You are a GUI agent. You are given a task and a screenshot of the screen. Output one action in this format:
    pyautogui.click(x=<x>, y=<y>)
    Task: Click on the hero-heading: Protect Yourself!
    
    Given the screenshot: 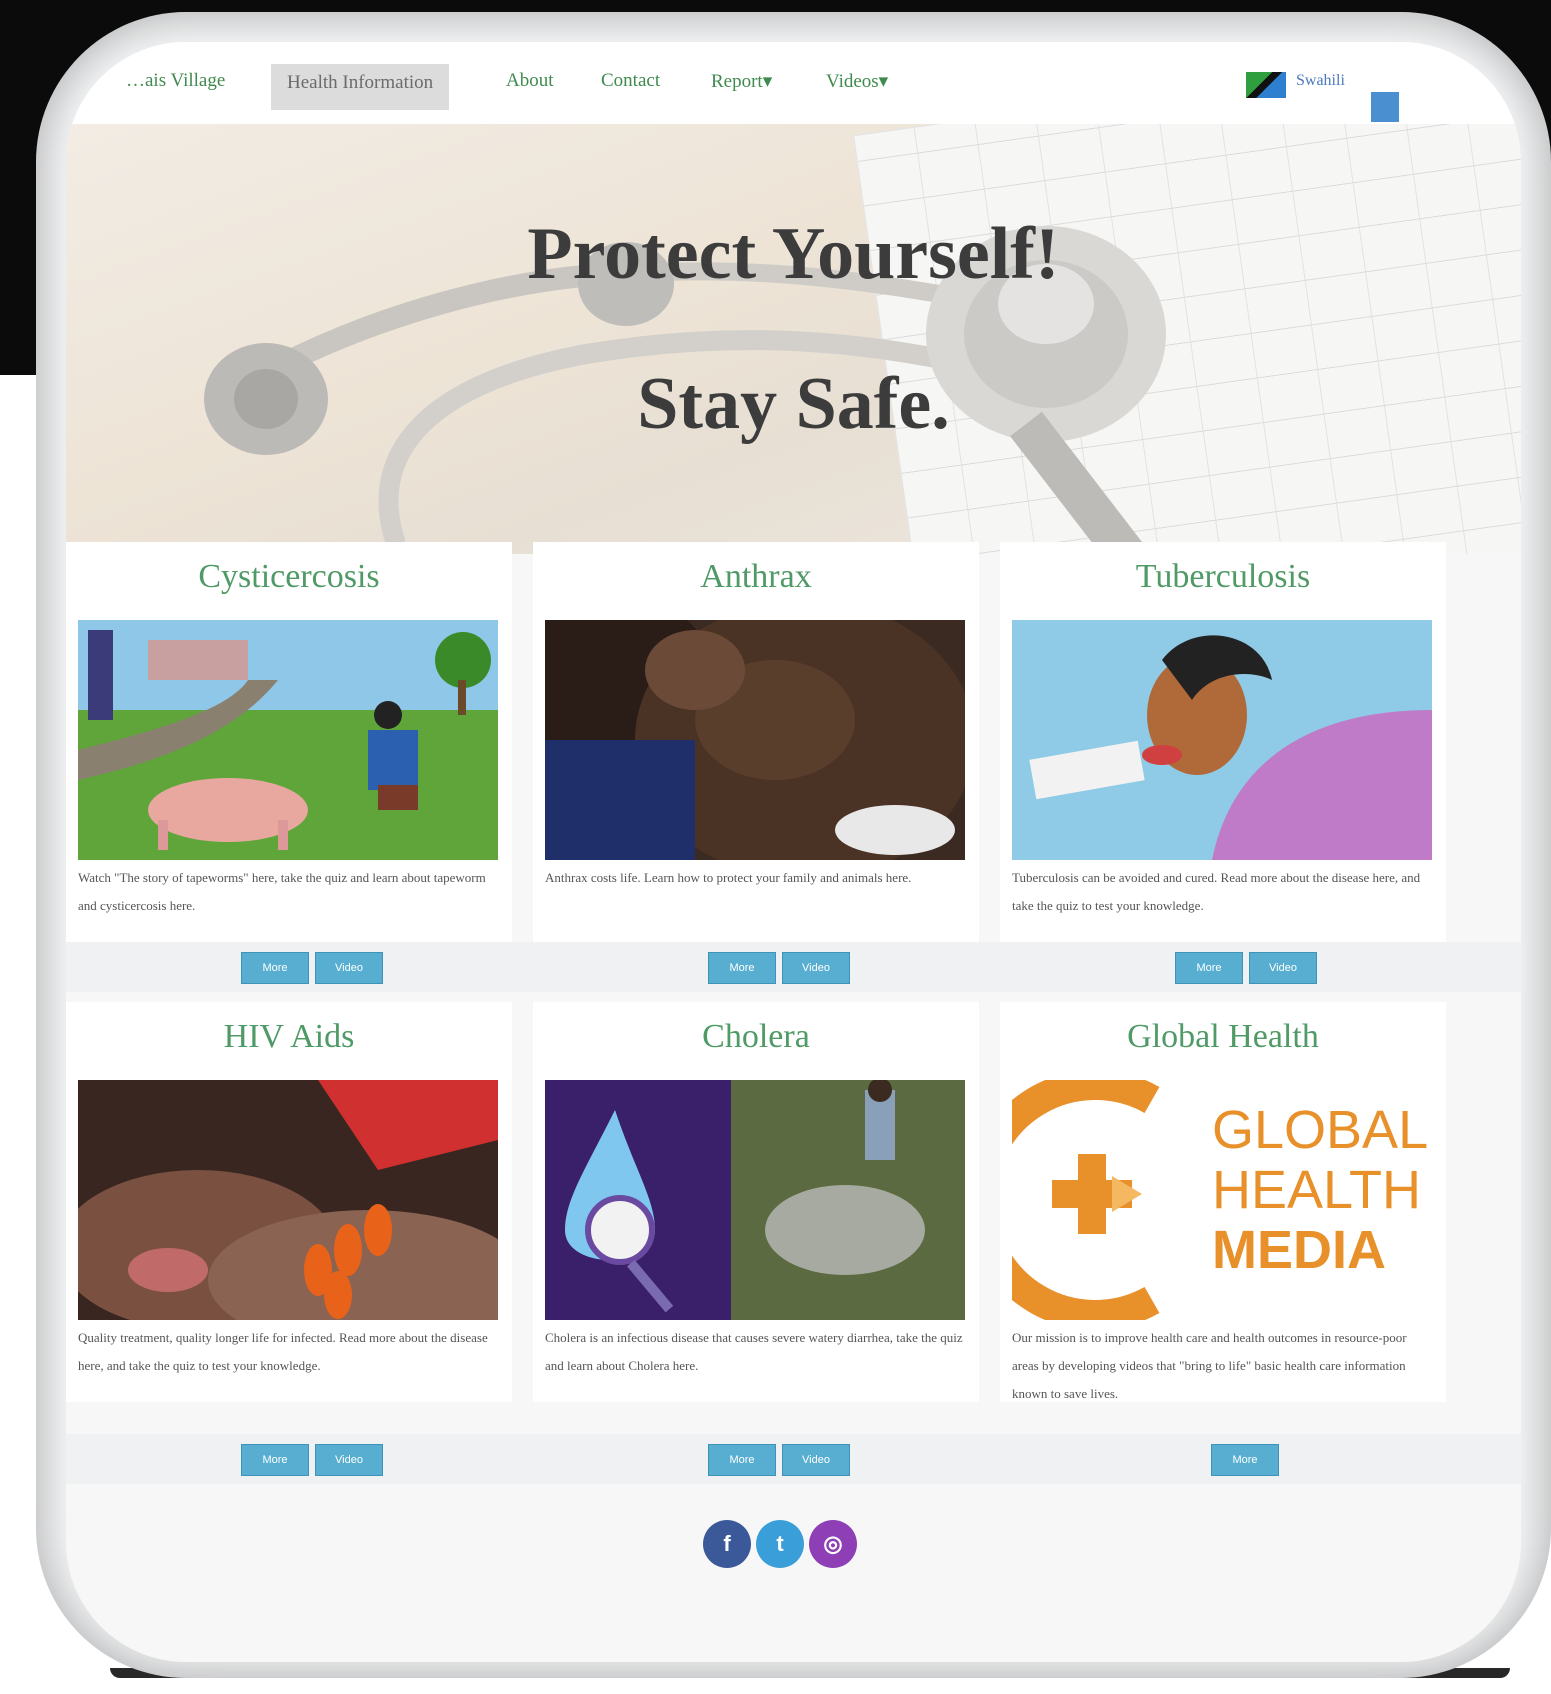 What is the action you would take?
    pyautogui.click(x=793, y=254)
    